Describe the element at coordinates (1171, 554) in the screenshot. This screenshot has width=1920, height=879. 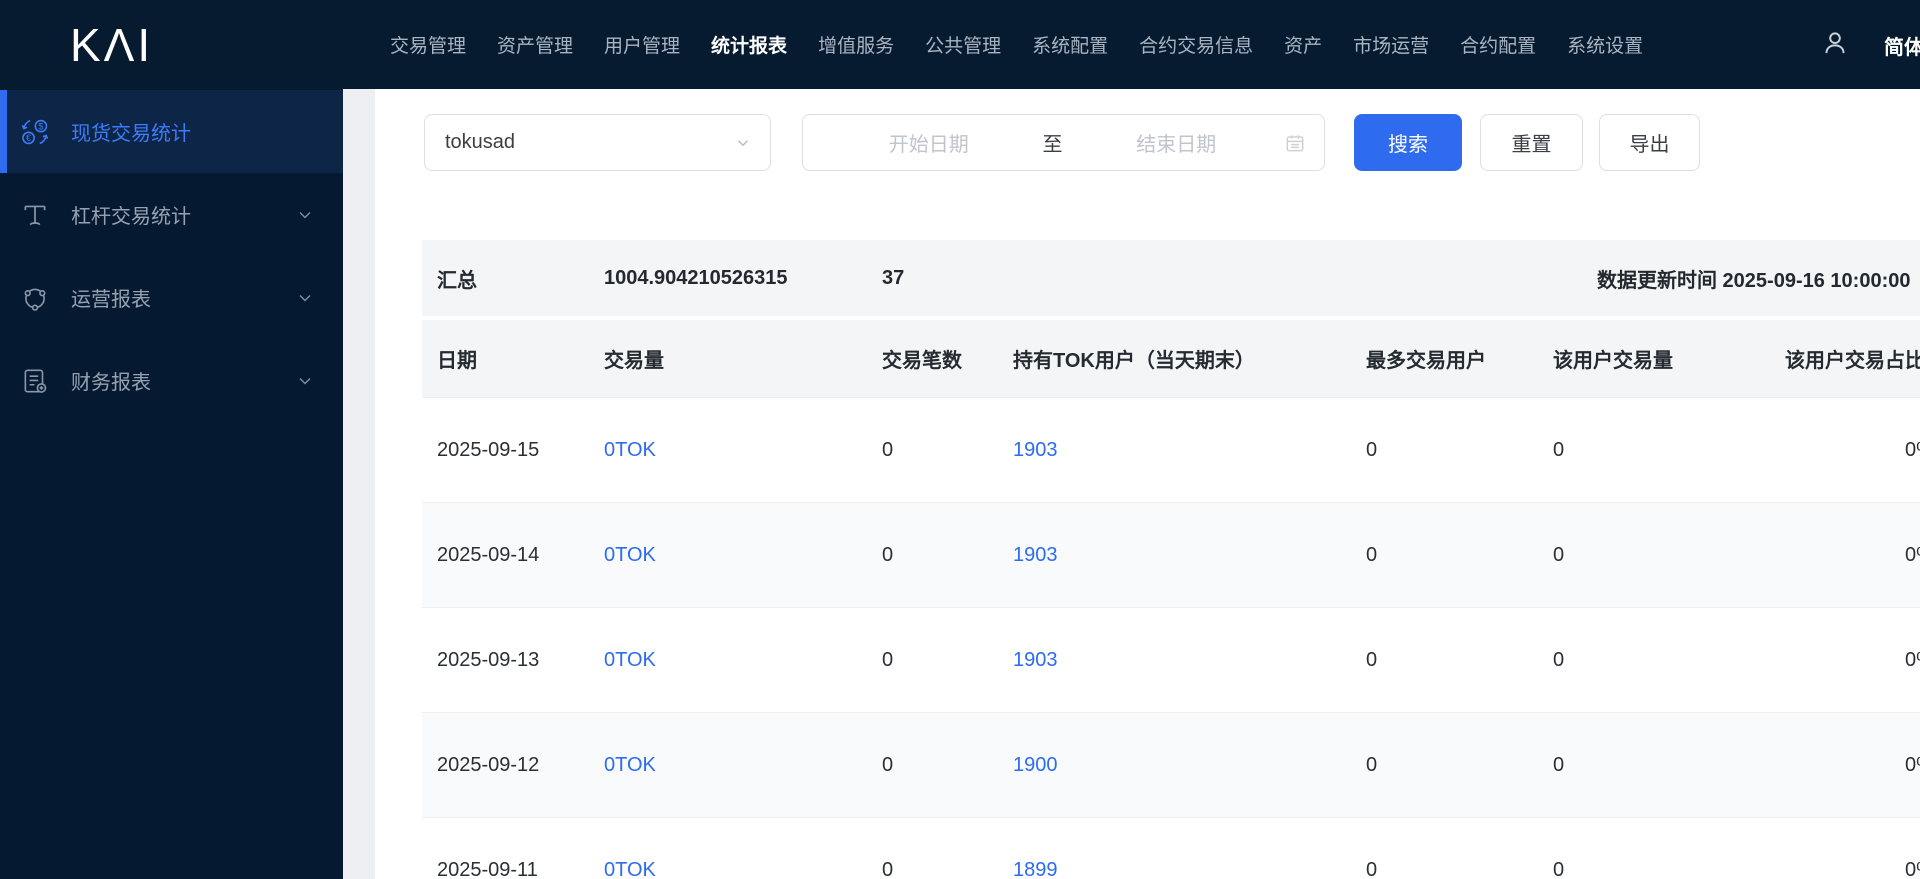
I see `table-row: 2025-09-14 0TOK 0 1903 0 0 0%` at that location.